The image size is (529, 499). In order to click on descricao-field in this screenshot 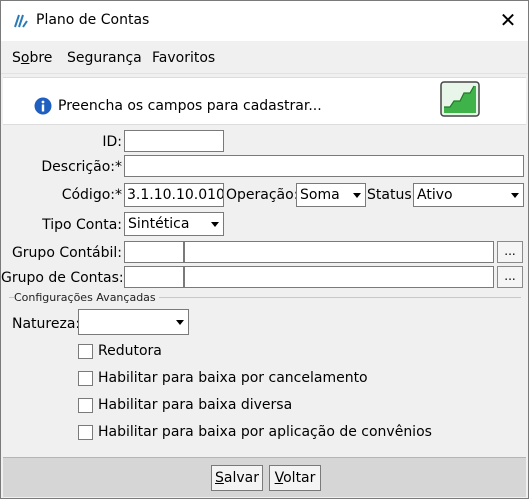, I will do `click(324, 166)`.